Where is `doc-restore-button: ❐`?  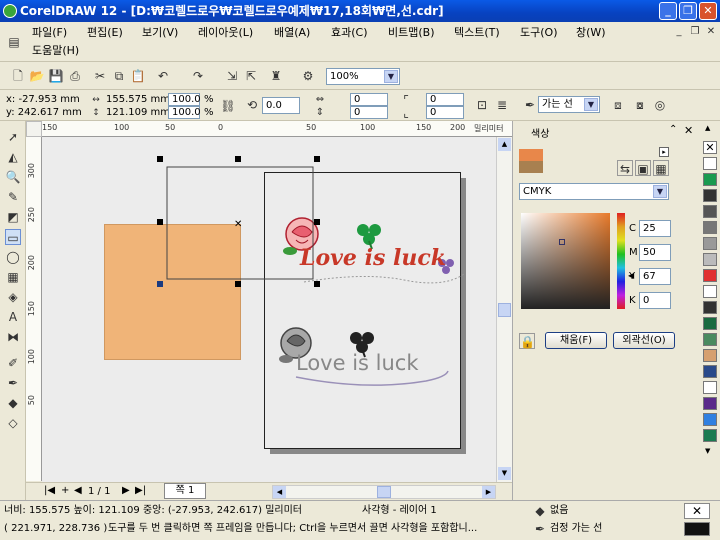 doc-restore-button: ❐ is located at coordinates (695, 32).